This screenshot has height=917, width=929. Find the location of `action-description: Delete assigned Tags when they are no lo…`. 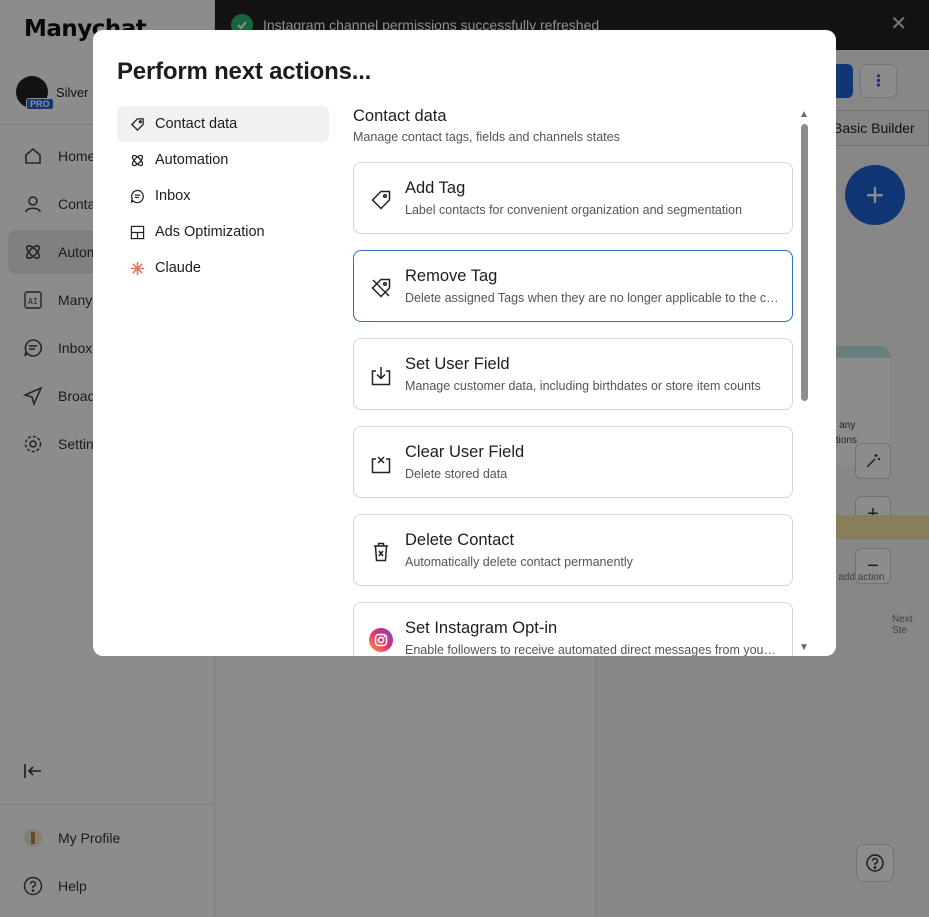

action-description: Delete assigned Tags when they are no lo… is located at coordinates (592, 298).